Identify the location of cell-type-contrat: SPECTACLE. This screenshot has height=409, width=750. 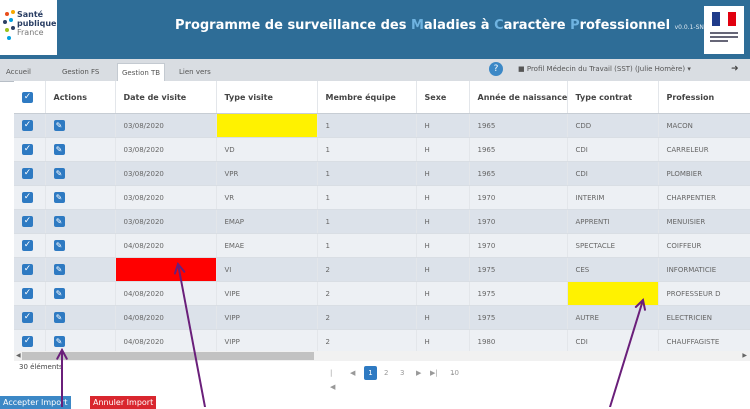
(613, 245).